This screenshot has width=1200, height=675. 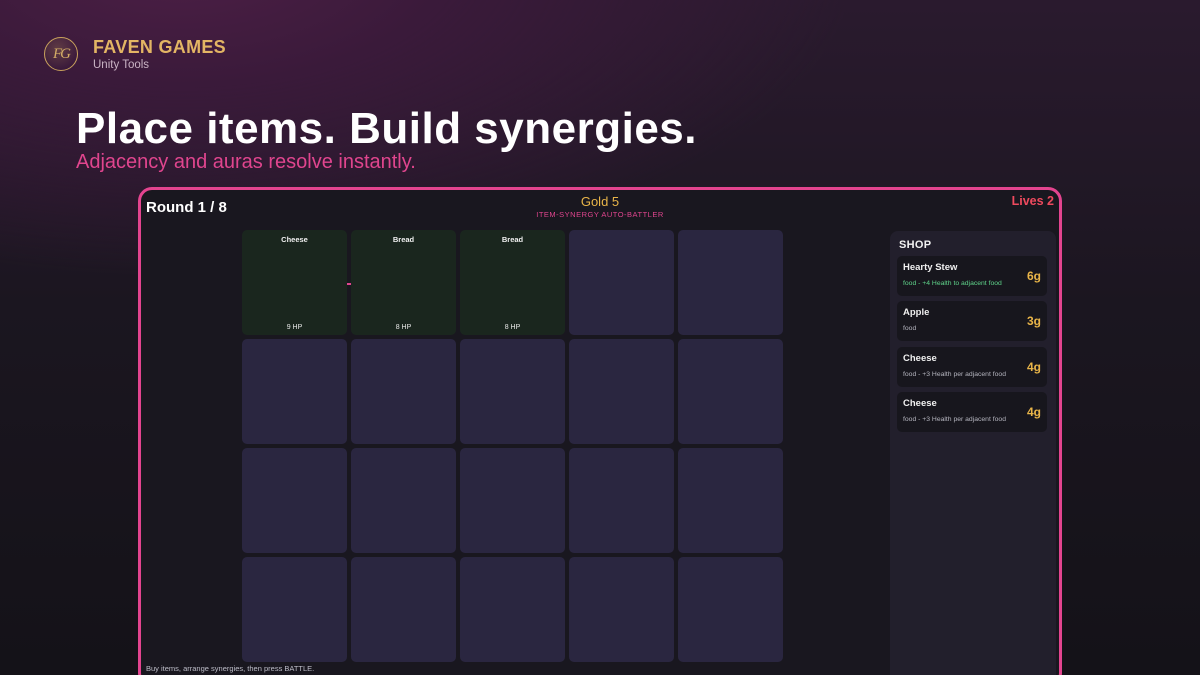 I want to click on shop-item: Apple food 3g, so click(x=972, y=321).